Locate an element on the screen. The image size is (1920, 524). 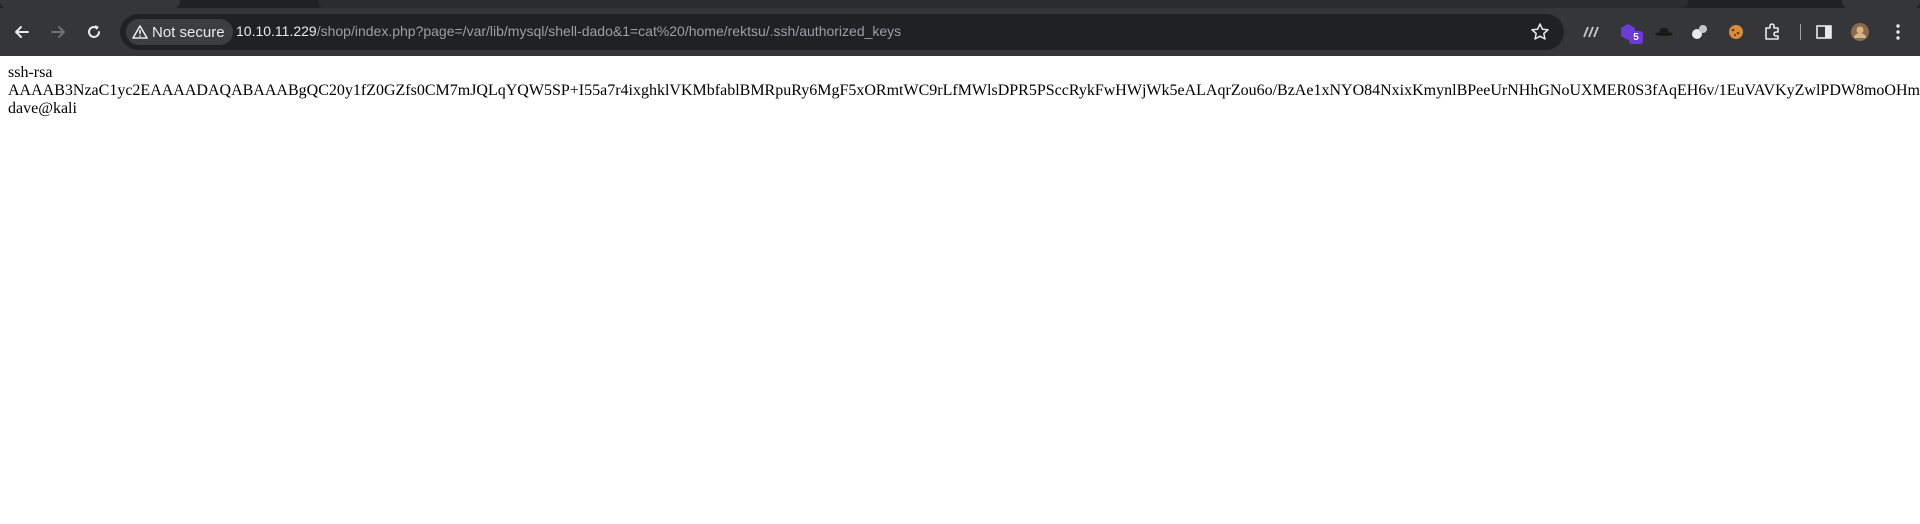
cookies-icon is located at coordinates (1699, 32).